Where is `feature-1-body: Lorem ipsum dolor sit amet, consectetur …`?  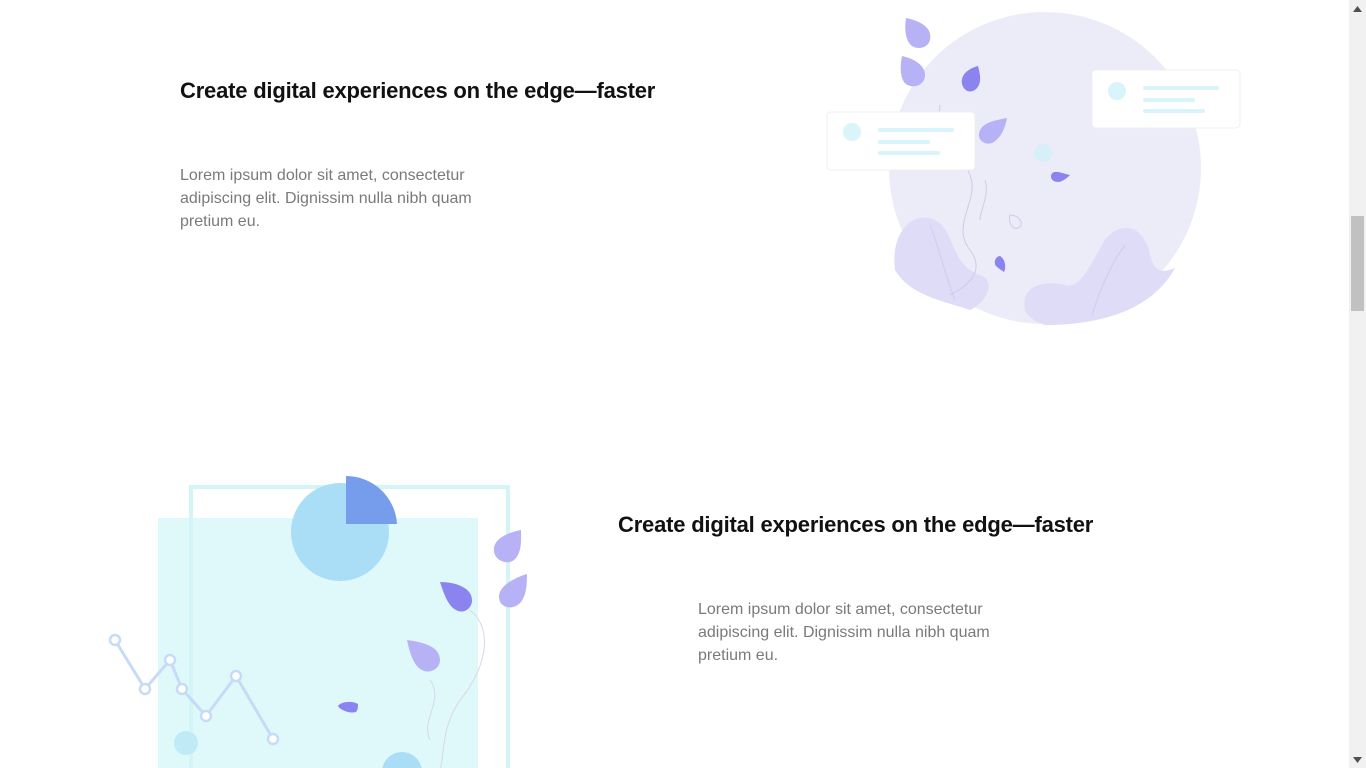 feature-1-body: Lorem ipsum dolor sit amet, consectetur … is located at coordinates (326, 198).